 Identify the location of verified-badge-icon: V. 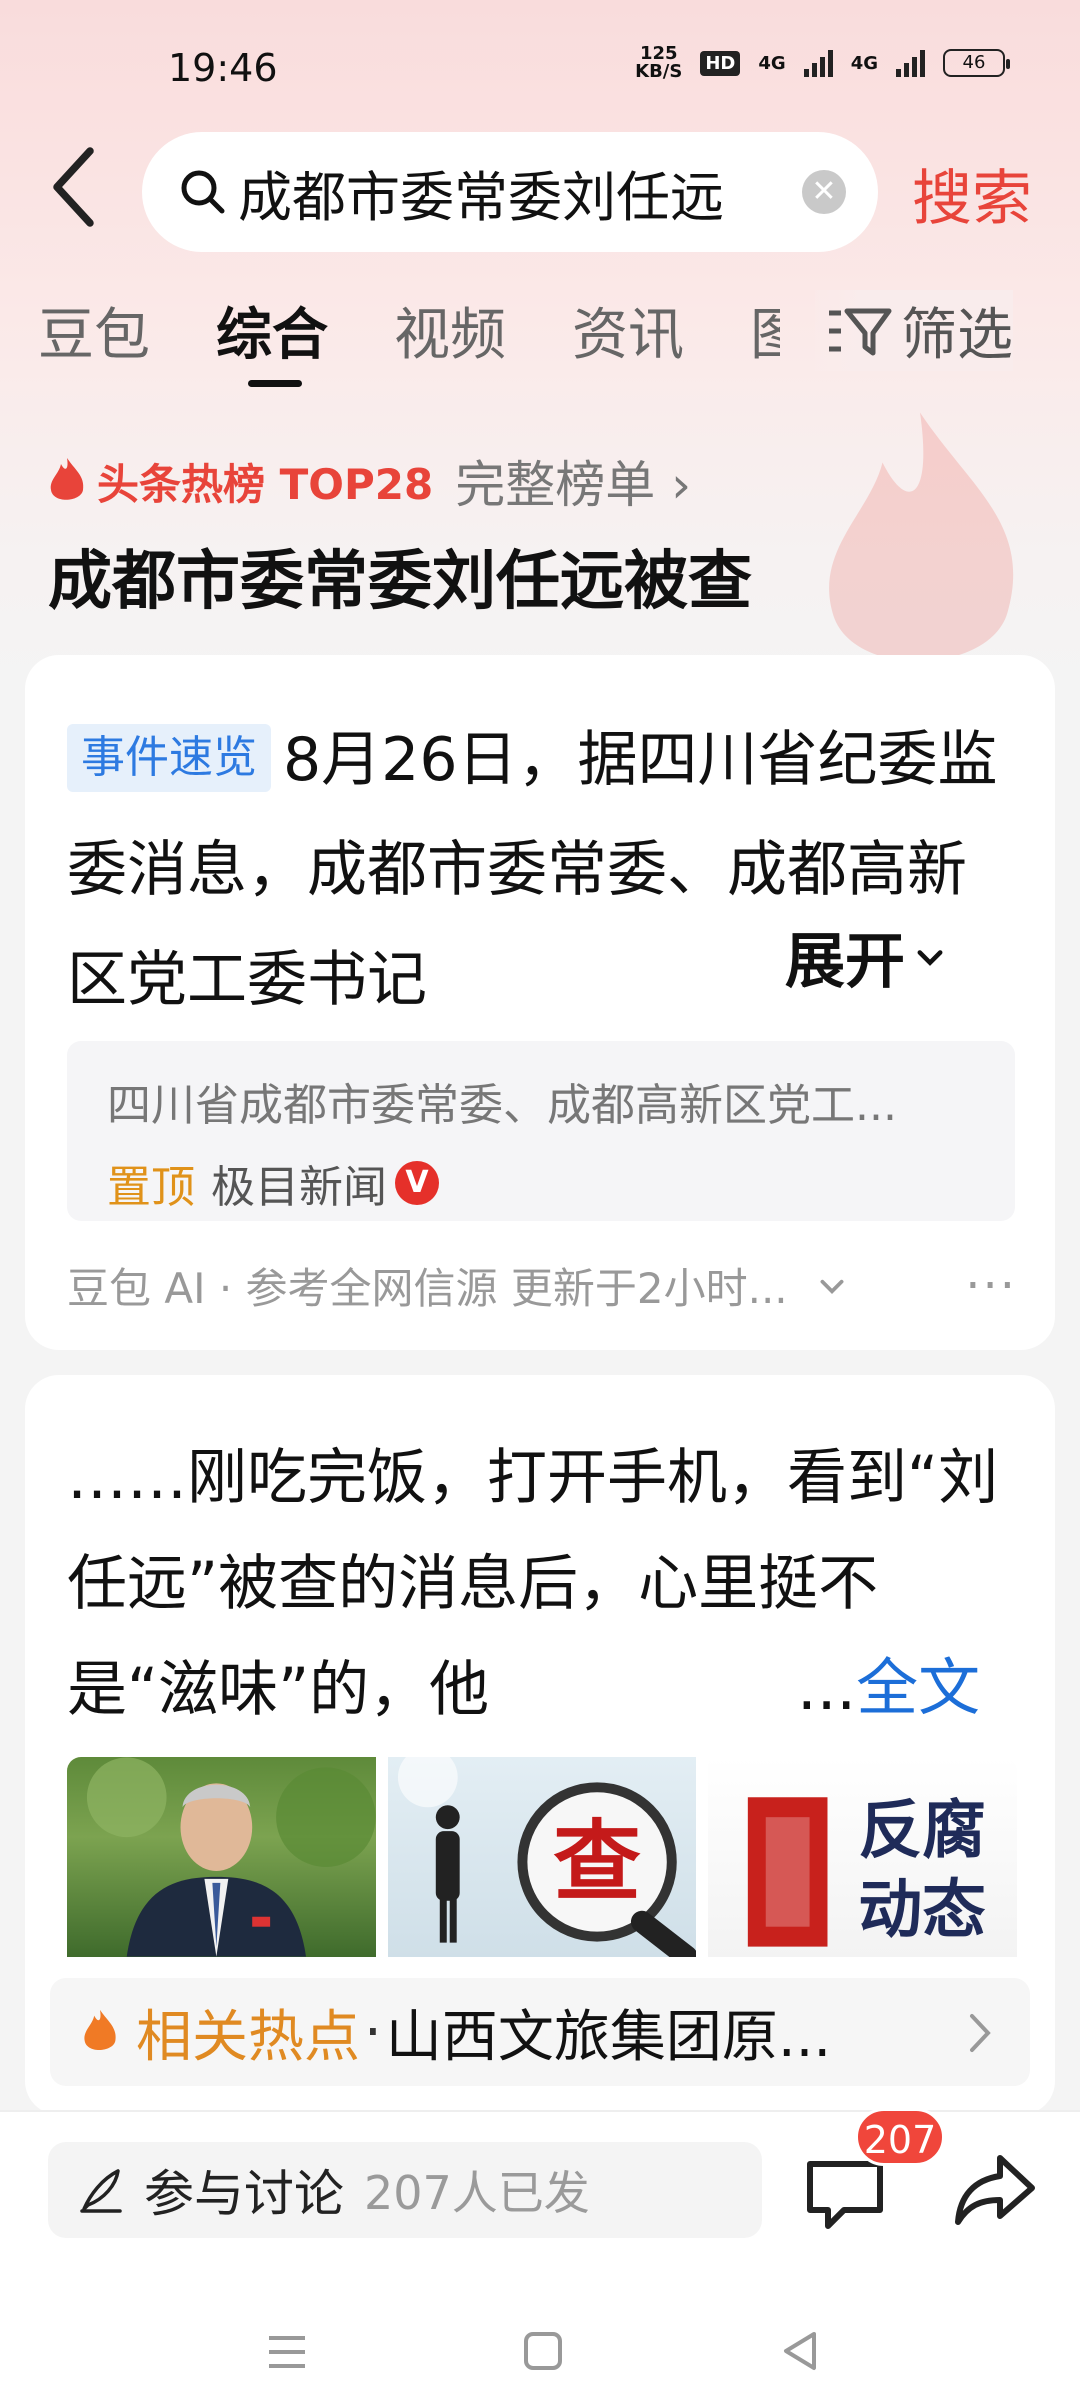
(417, 1183).